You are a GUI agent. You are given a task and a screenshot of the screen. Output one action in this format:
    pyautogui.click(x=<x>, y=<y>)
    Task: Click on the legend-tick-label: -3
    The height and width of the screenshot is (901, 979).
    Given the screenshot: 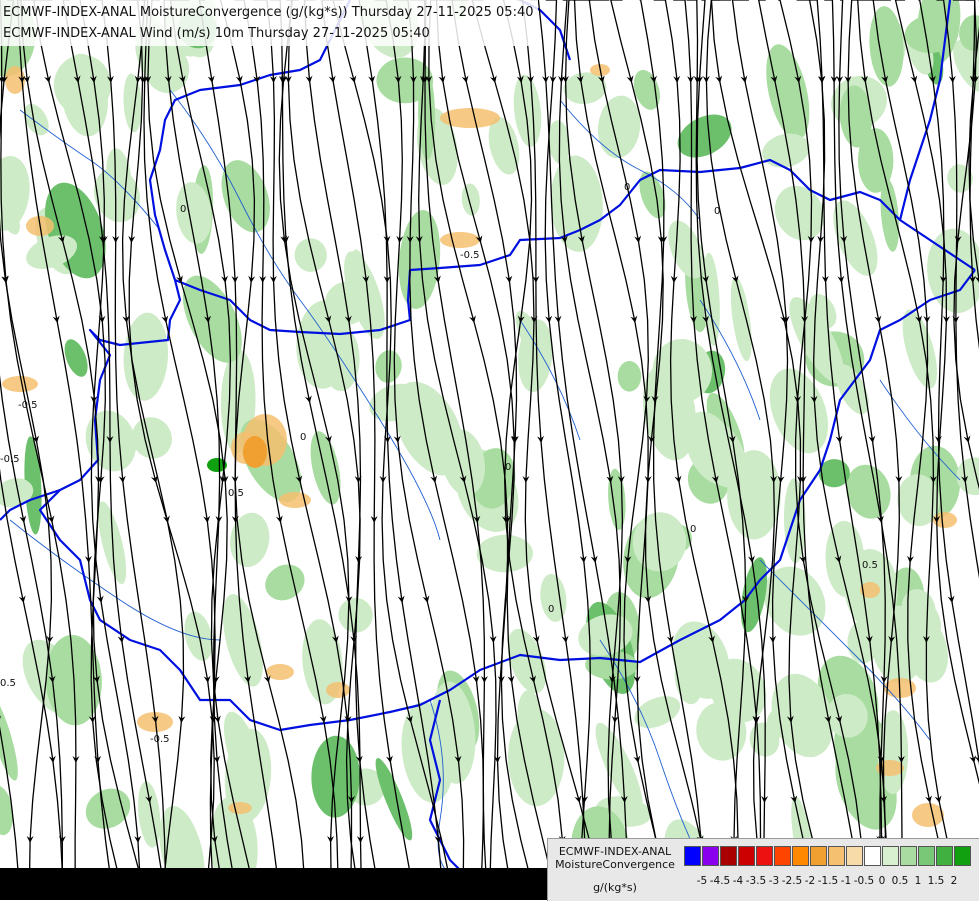 What is the action you would take?
    pyautogui.click(x=774, y=881)
    